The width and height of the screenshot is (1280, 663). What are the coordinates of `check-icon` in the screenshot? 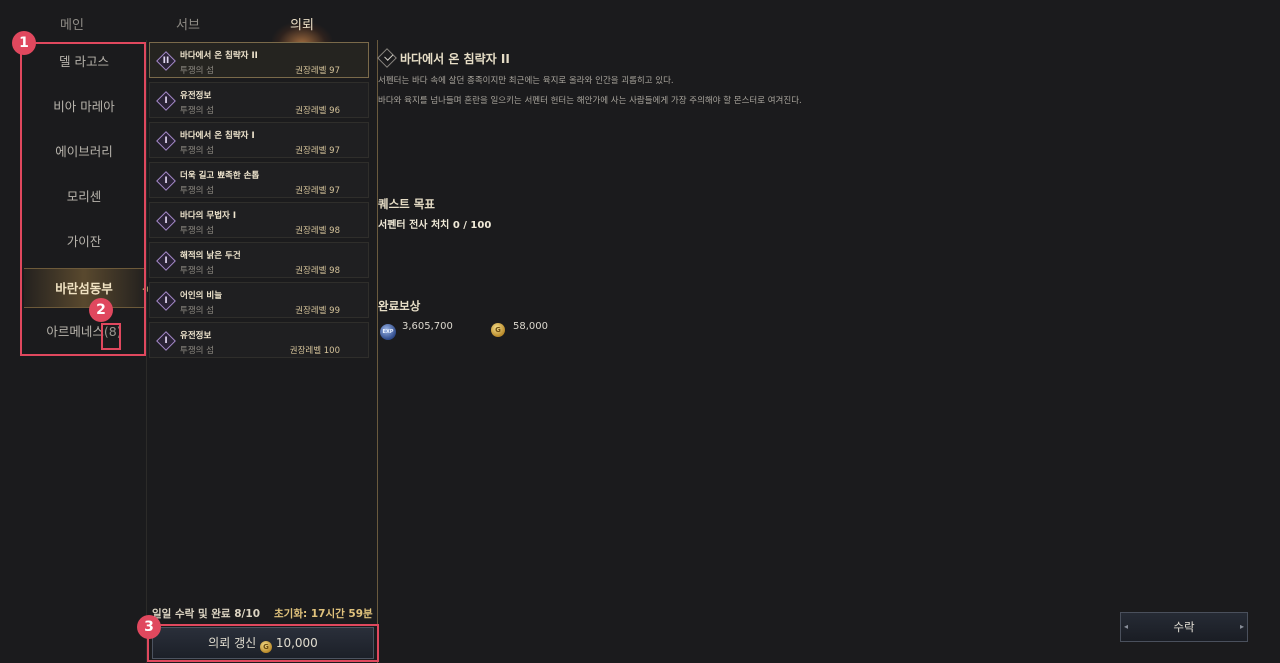 It's located at (387, 58).